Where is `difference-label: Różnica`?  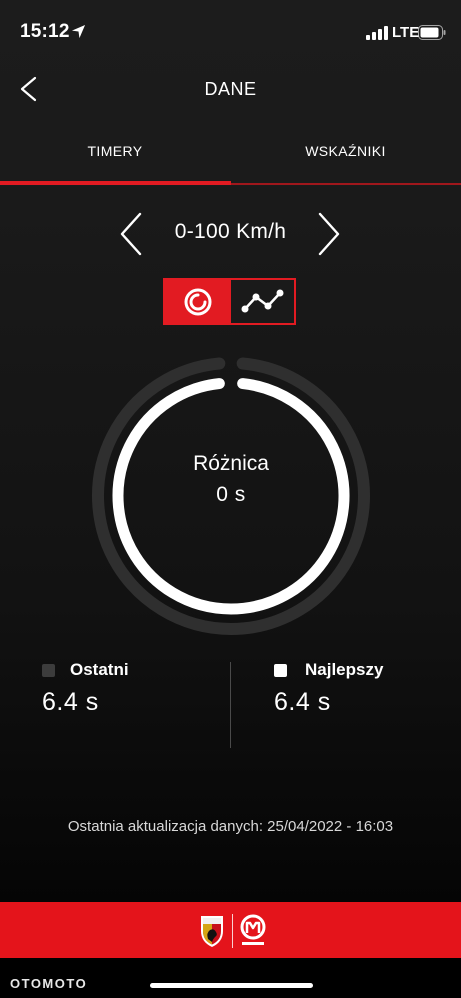
difference-label: Różnica is located at coordinates (231, 463).